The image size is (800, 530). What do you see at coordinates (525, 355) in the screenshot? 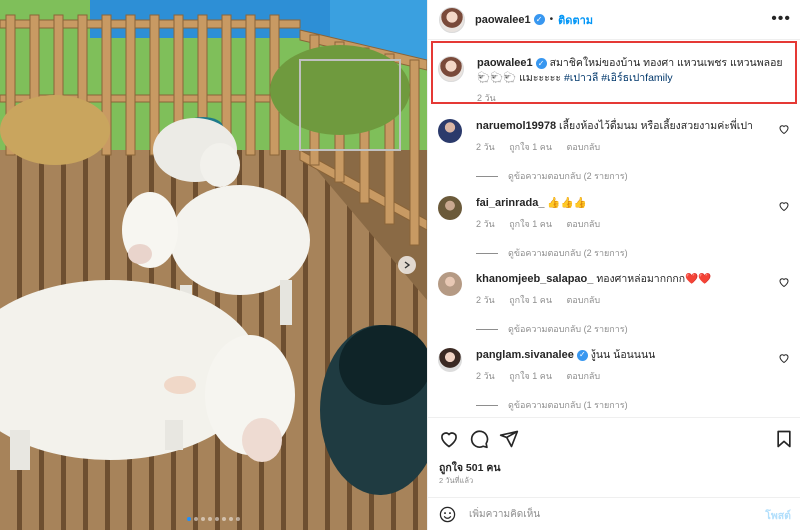
I see `commenter-username: panglam.sivanalee` at bounding box center [525, 355].